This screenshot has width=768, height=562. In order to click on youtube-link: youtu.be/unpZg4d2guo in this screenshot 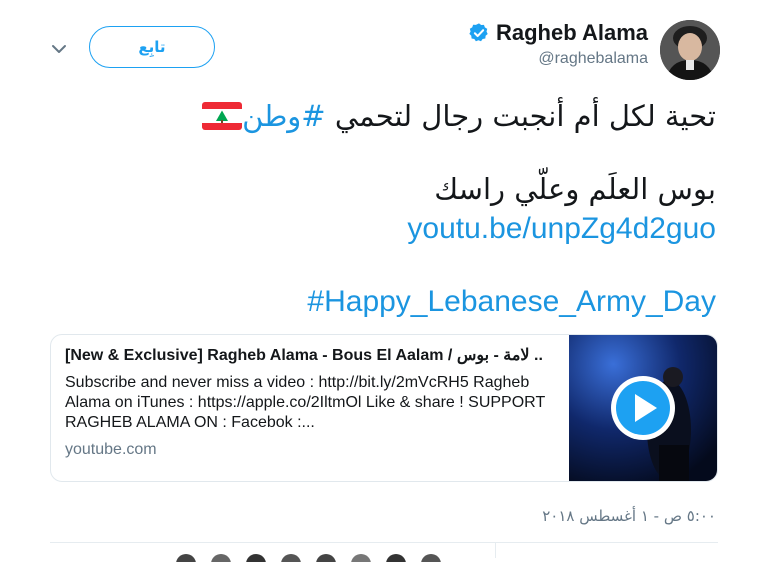, I will do `click(561, 229)`.